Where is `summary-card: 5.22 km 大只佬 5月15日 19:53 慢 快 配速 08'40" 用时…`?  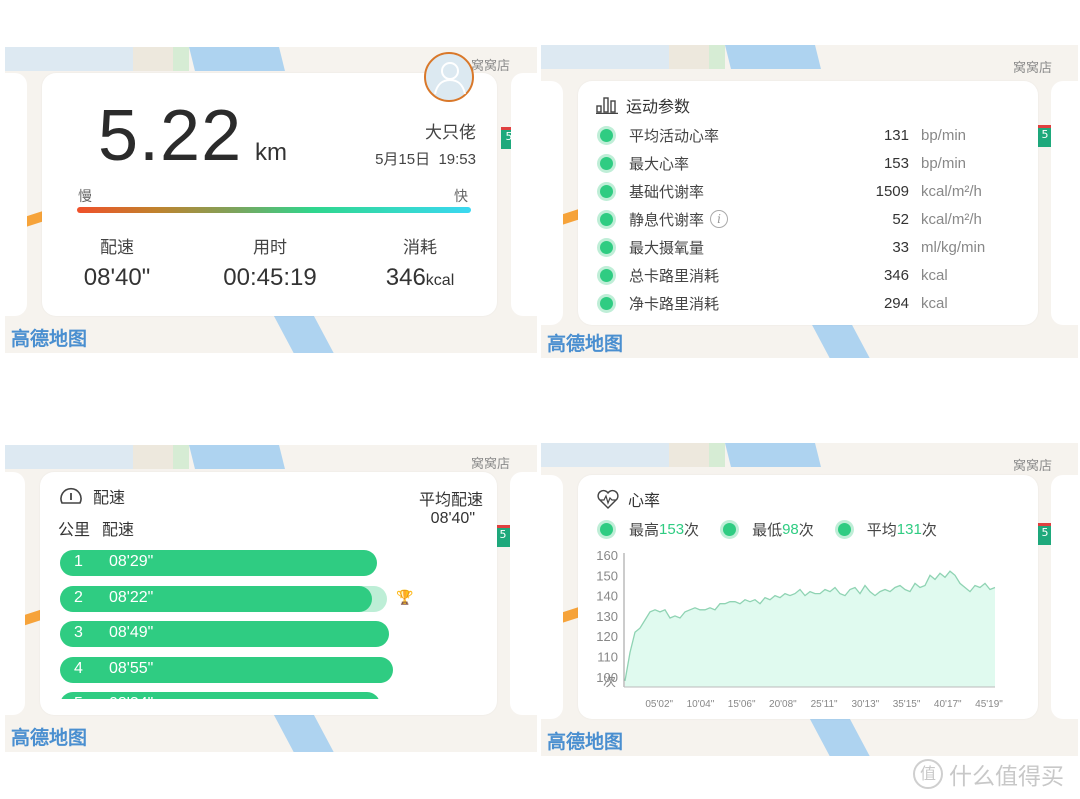
summary-card: 5.22 km 大只佬 5月15日 19:53 慢 快 配速 08'40" 用时… is located at coordinates (269, 184).